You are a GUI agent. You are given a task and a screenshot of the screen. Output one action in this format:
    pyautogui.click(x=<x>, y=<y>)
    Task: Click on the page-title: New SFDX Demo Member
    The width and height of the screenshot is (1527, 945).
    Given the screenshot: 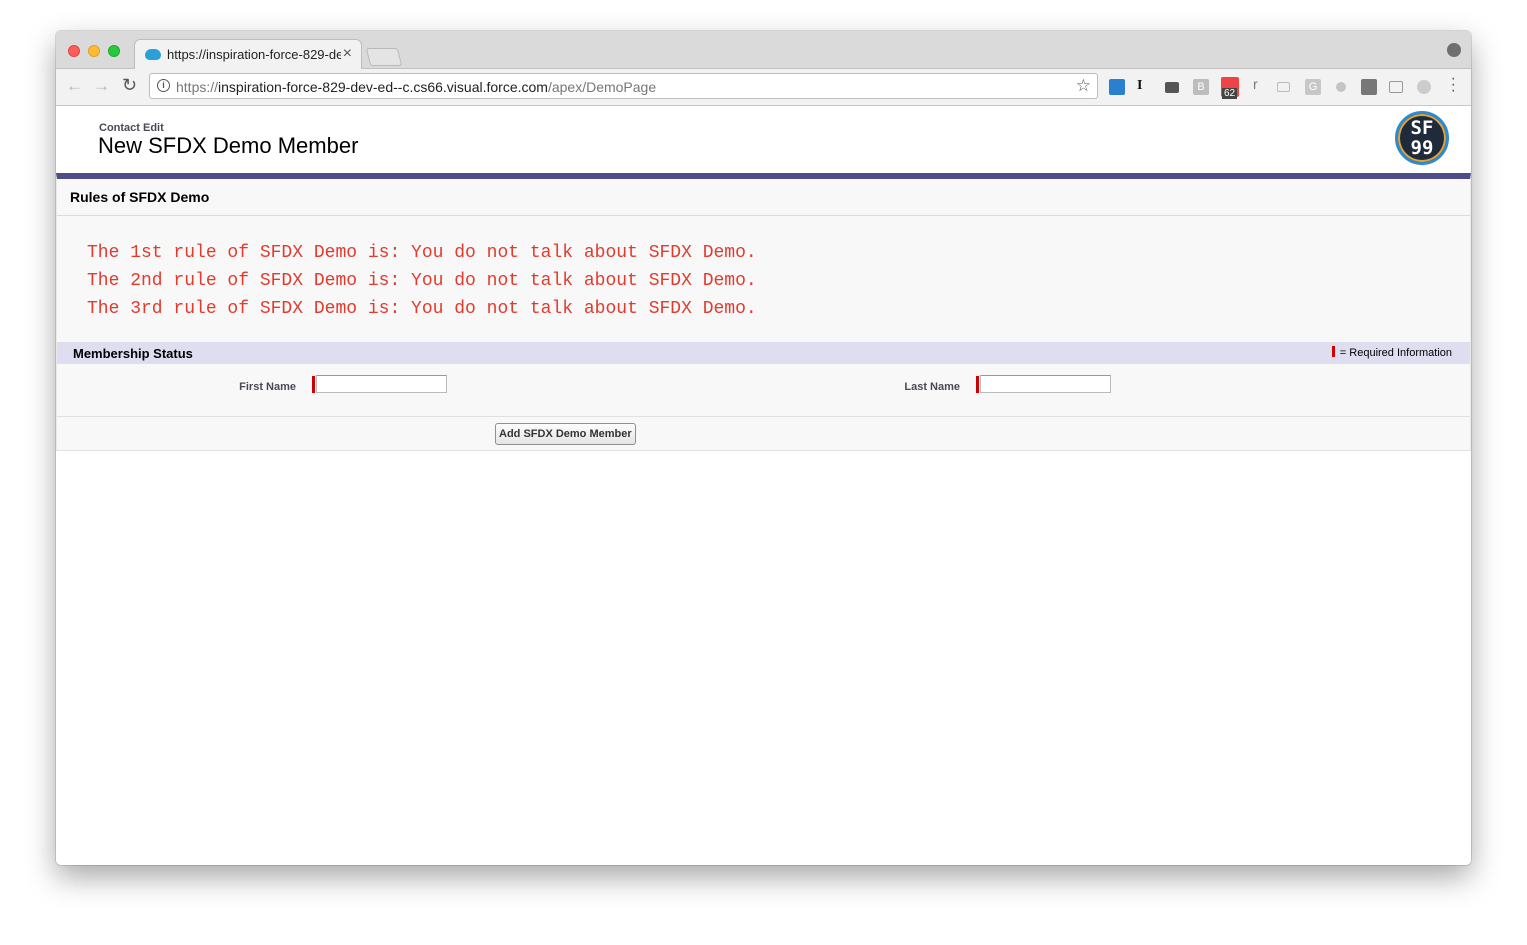 What is the action you would take?
    pyautogui.click(x=228, y=145)
    